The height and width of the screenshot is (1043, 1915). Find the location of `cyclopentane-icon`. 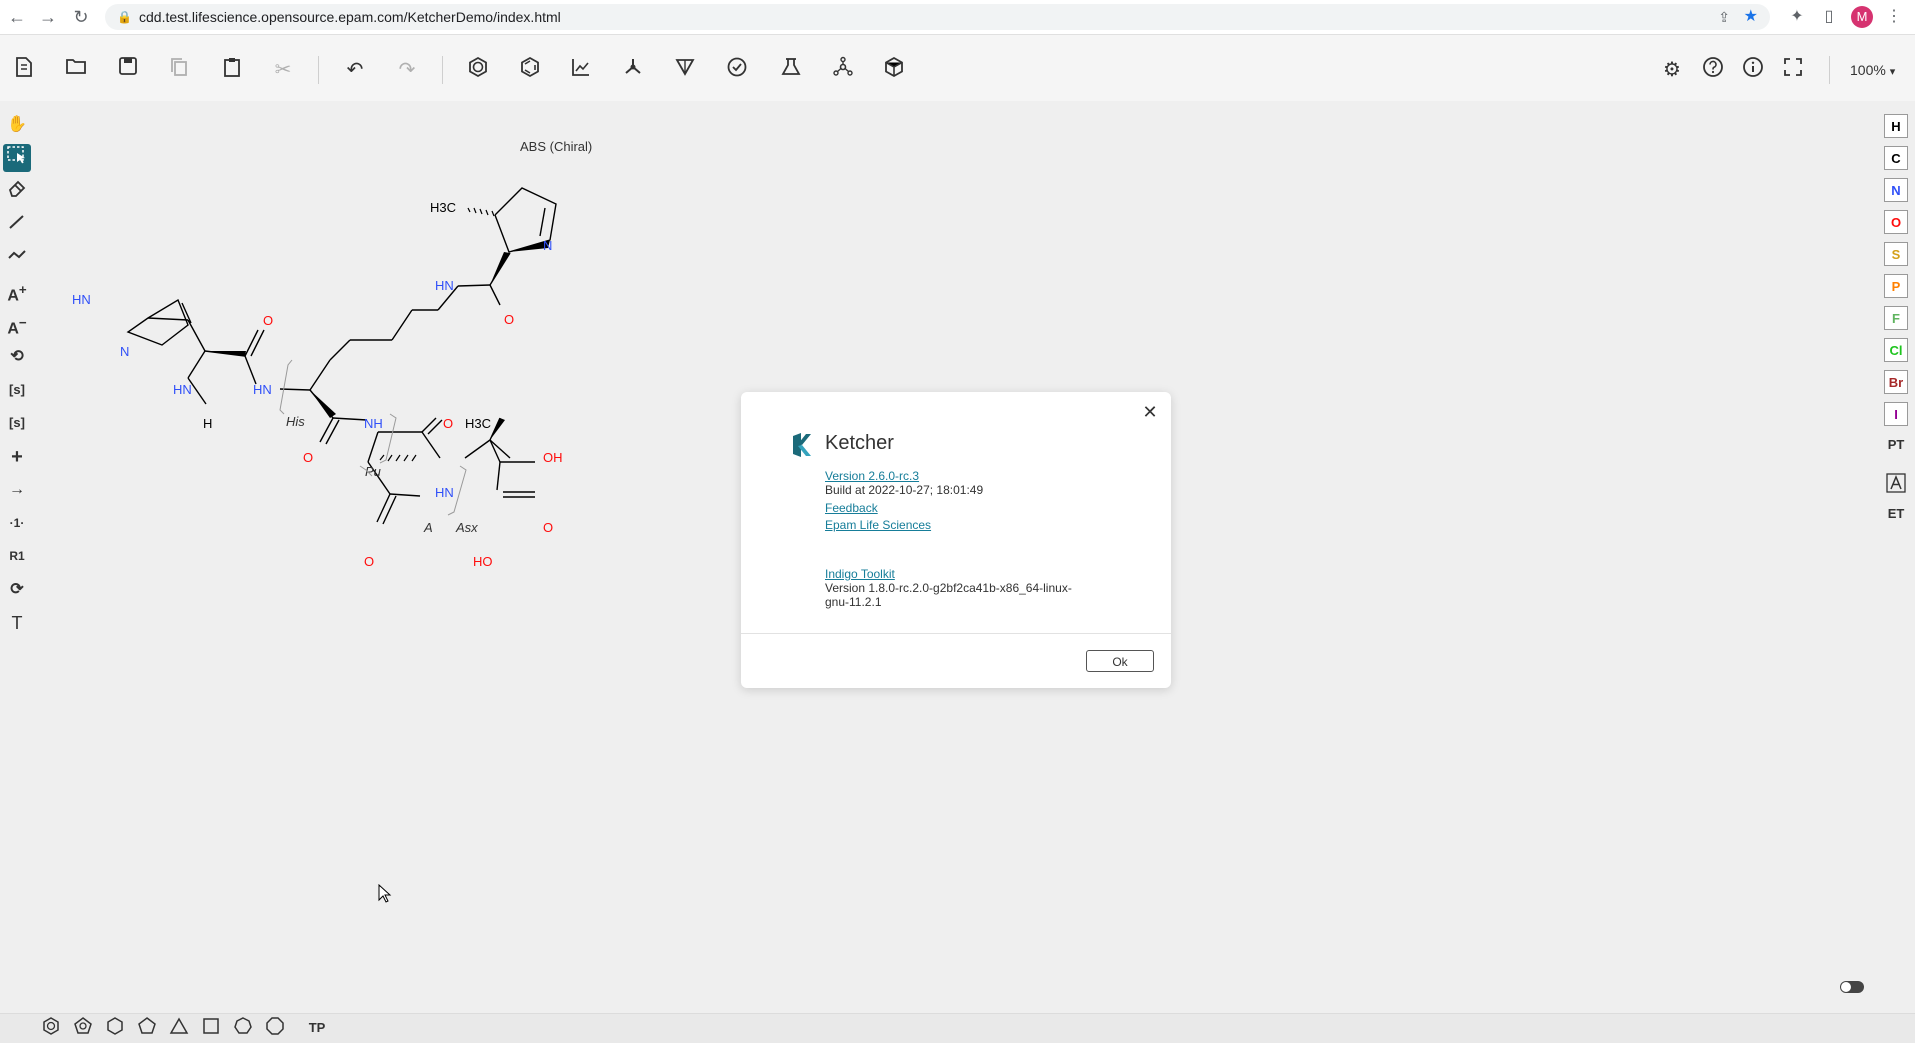

cyclopentane-icon is located at coordinates (147, 1028).